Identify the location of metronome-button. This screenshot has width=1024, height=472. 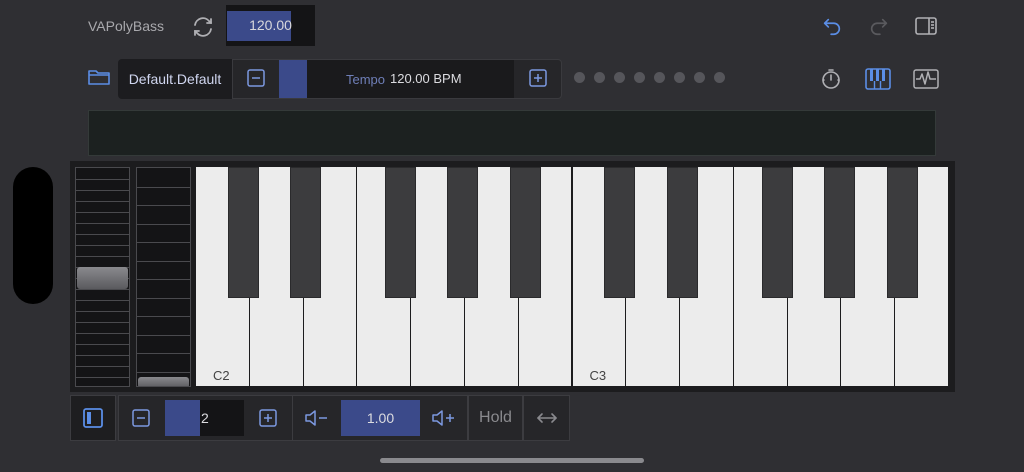
(831, 79).